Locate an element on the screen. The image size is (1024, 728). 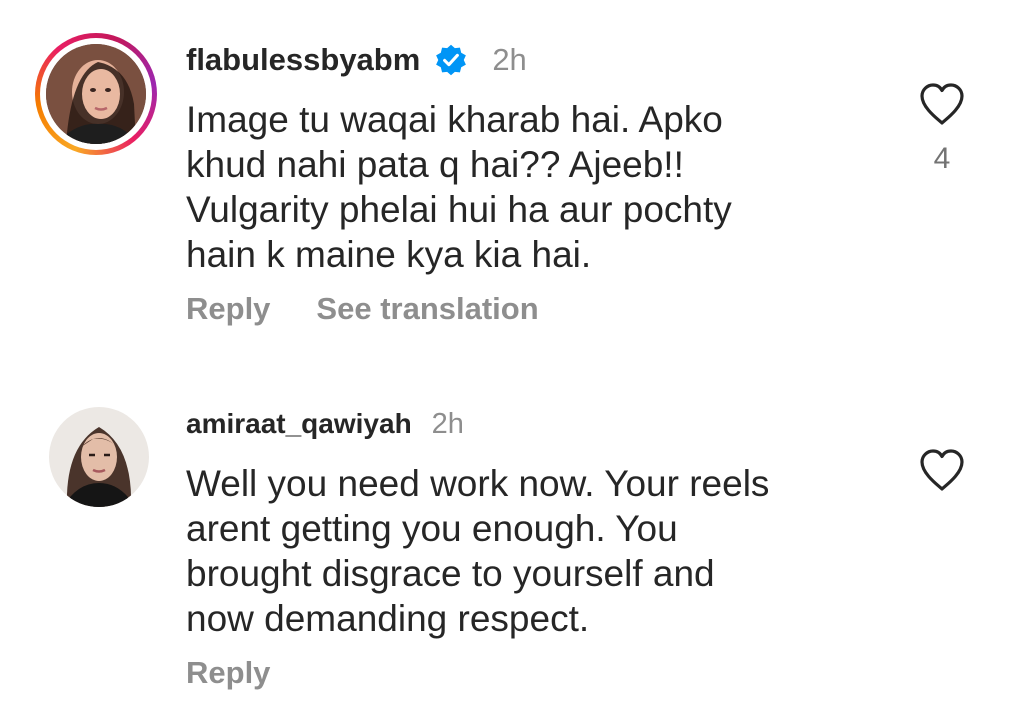
comment-actions: Reply See translation is located at coordinates (362, 309).